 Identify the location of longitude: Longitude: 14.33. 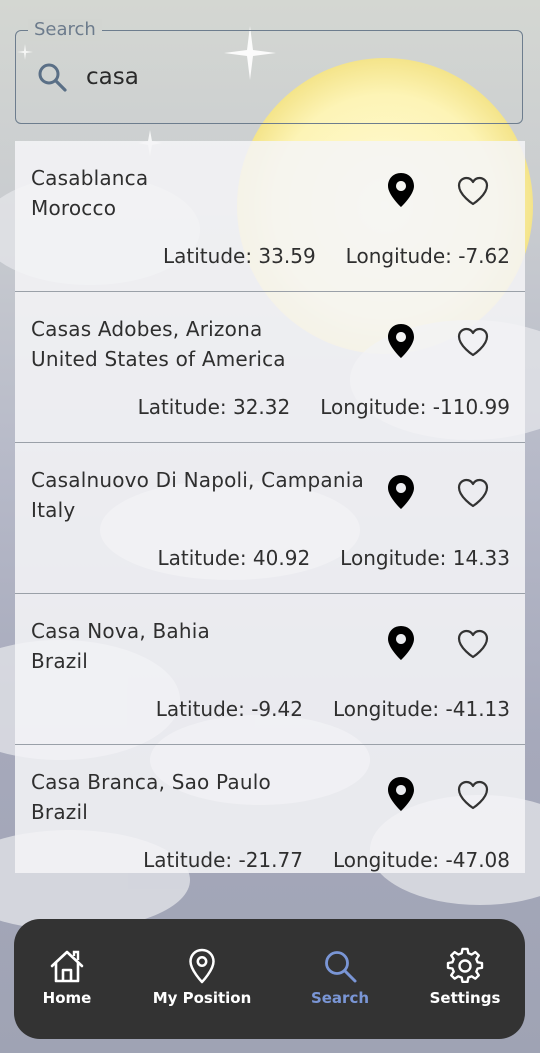
(425, 558).